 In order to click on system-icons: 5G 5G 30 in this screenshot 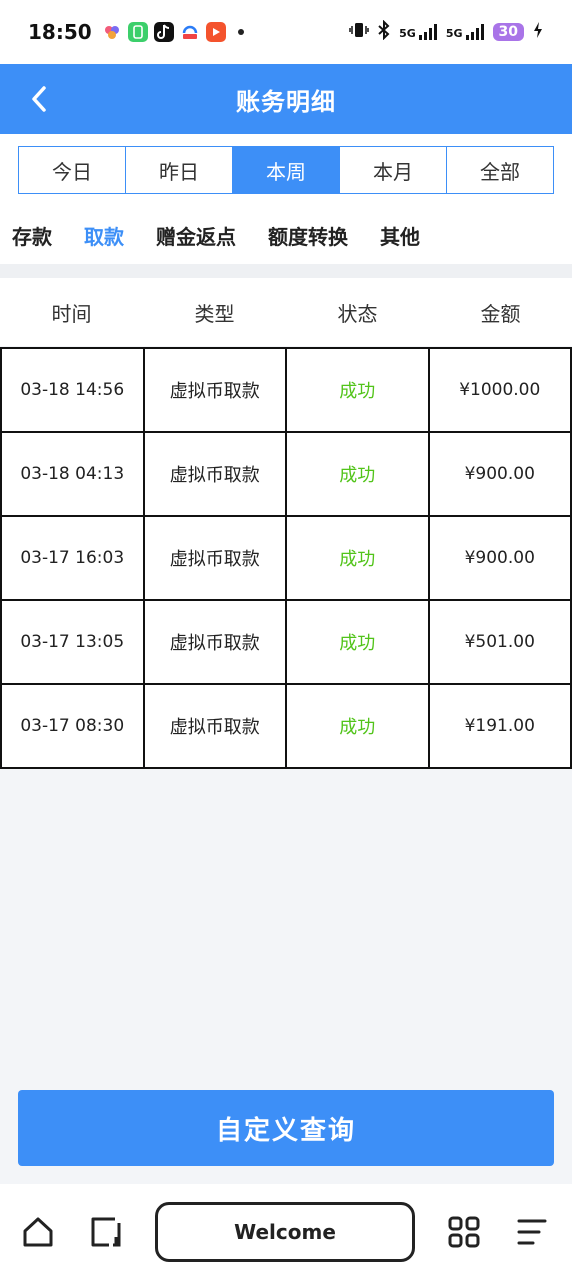, I will do `click(446, 31)`.